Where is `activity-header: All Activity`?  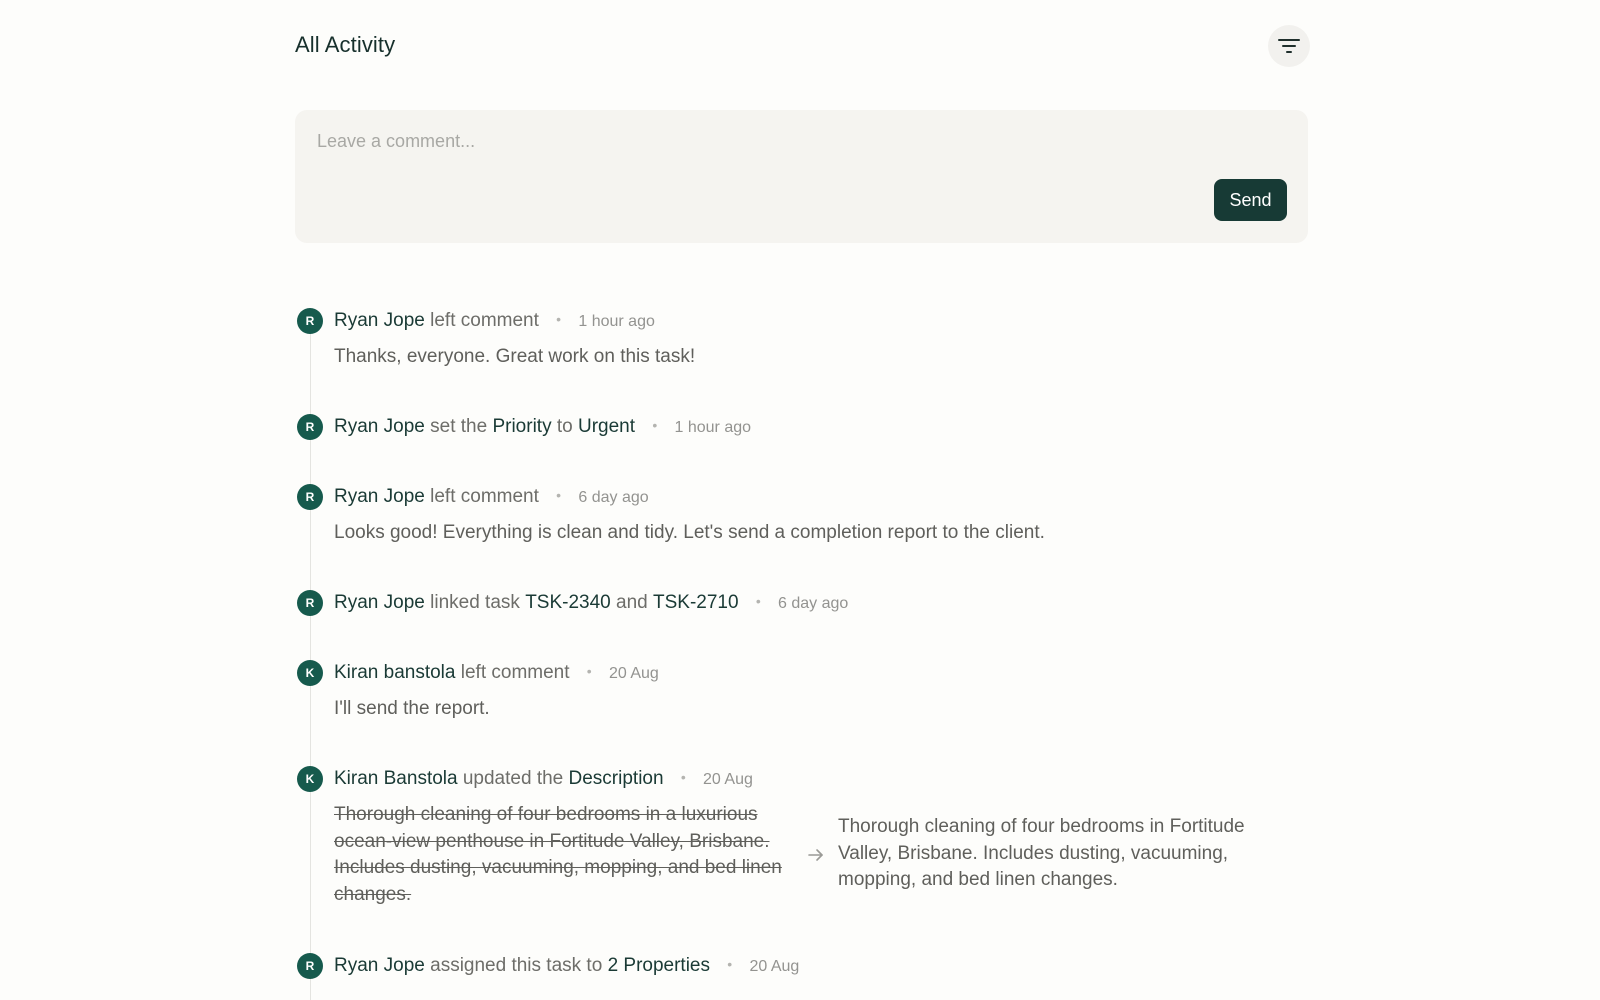
activity-header: All Activity is located at coordinates (802, 46).